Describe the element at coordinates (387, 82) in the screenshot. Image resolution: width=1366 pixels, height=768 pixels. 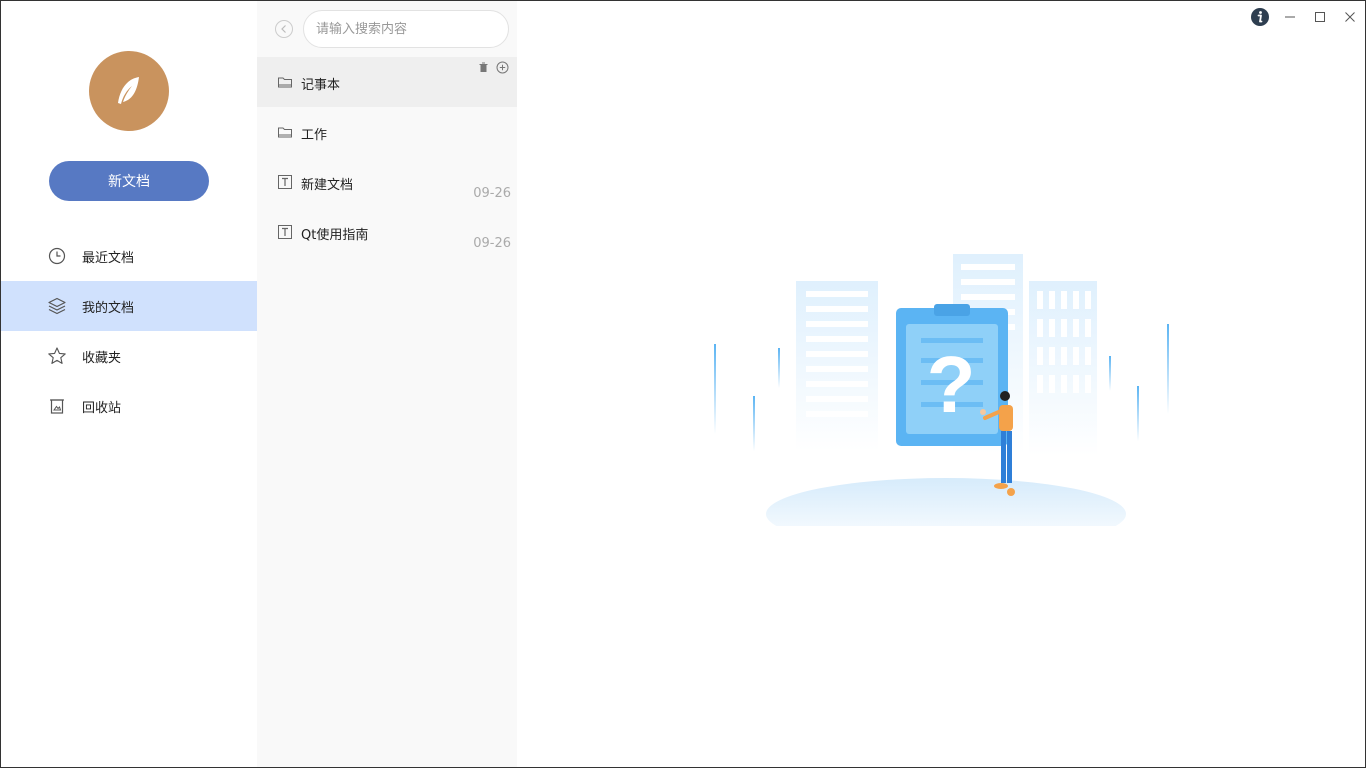
I see `list-item-notebook: 记事本` at that location.